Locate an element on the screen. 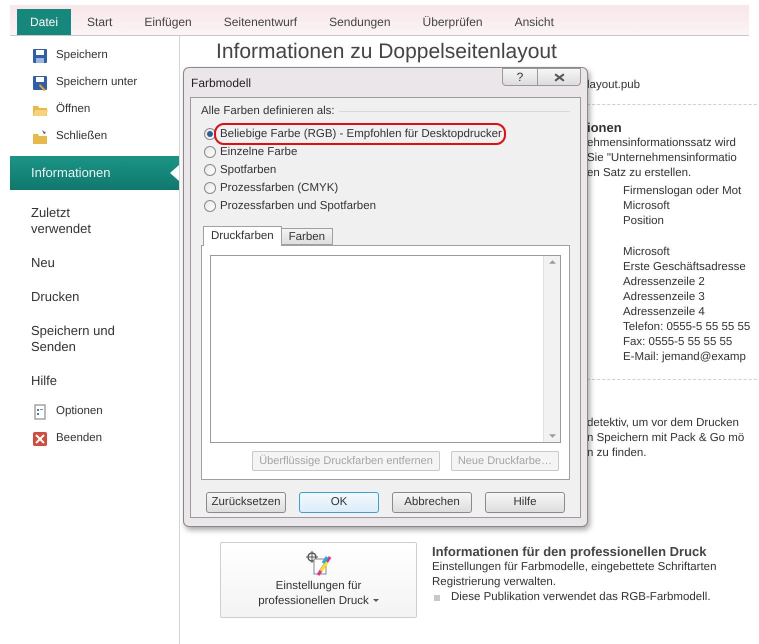 Image resolution: width=759 pixels, height=644 pixels. section-heading: ionen is located at coordinates (605, 128).